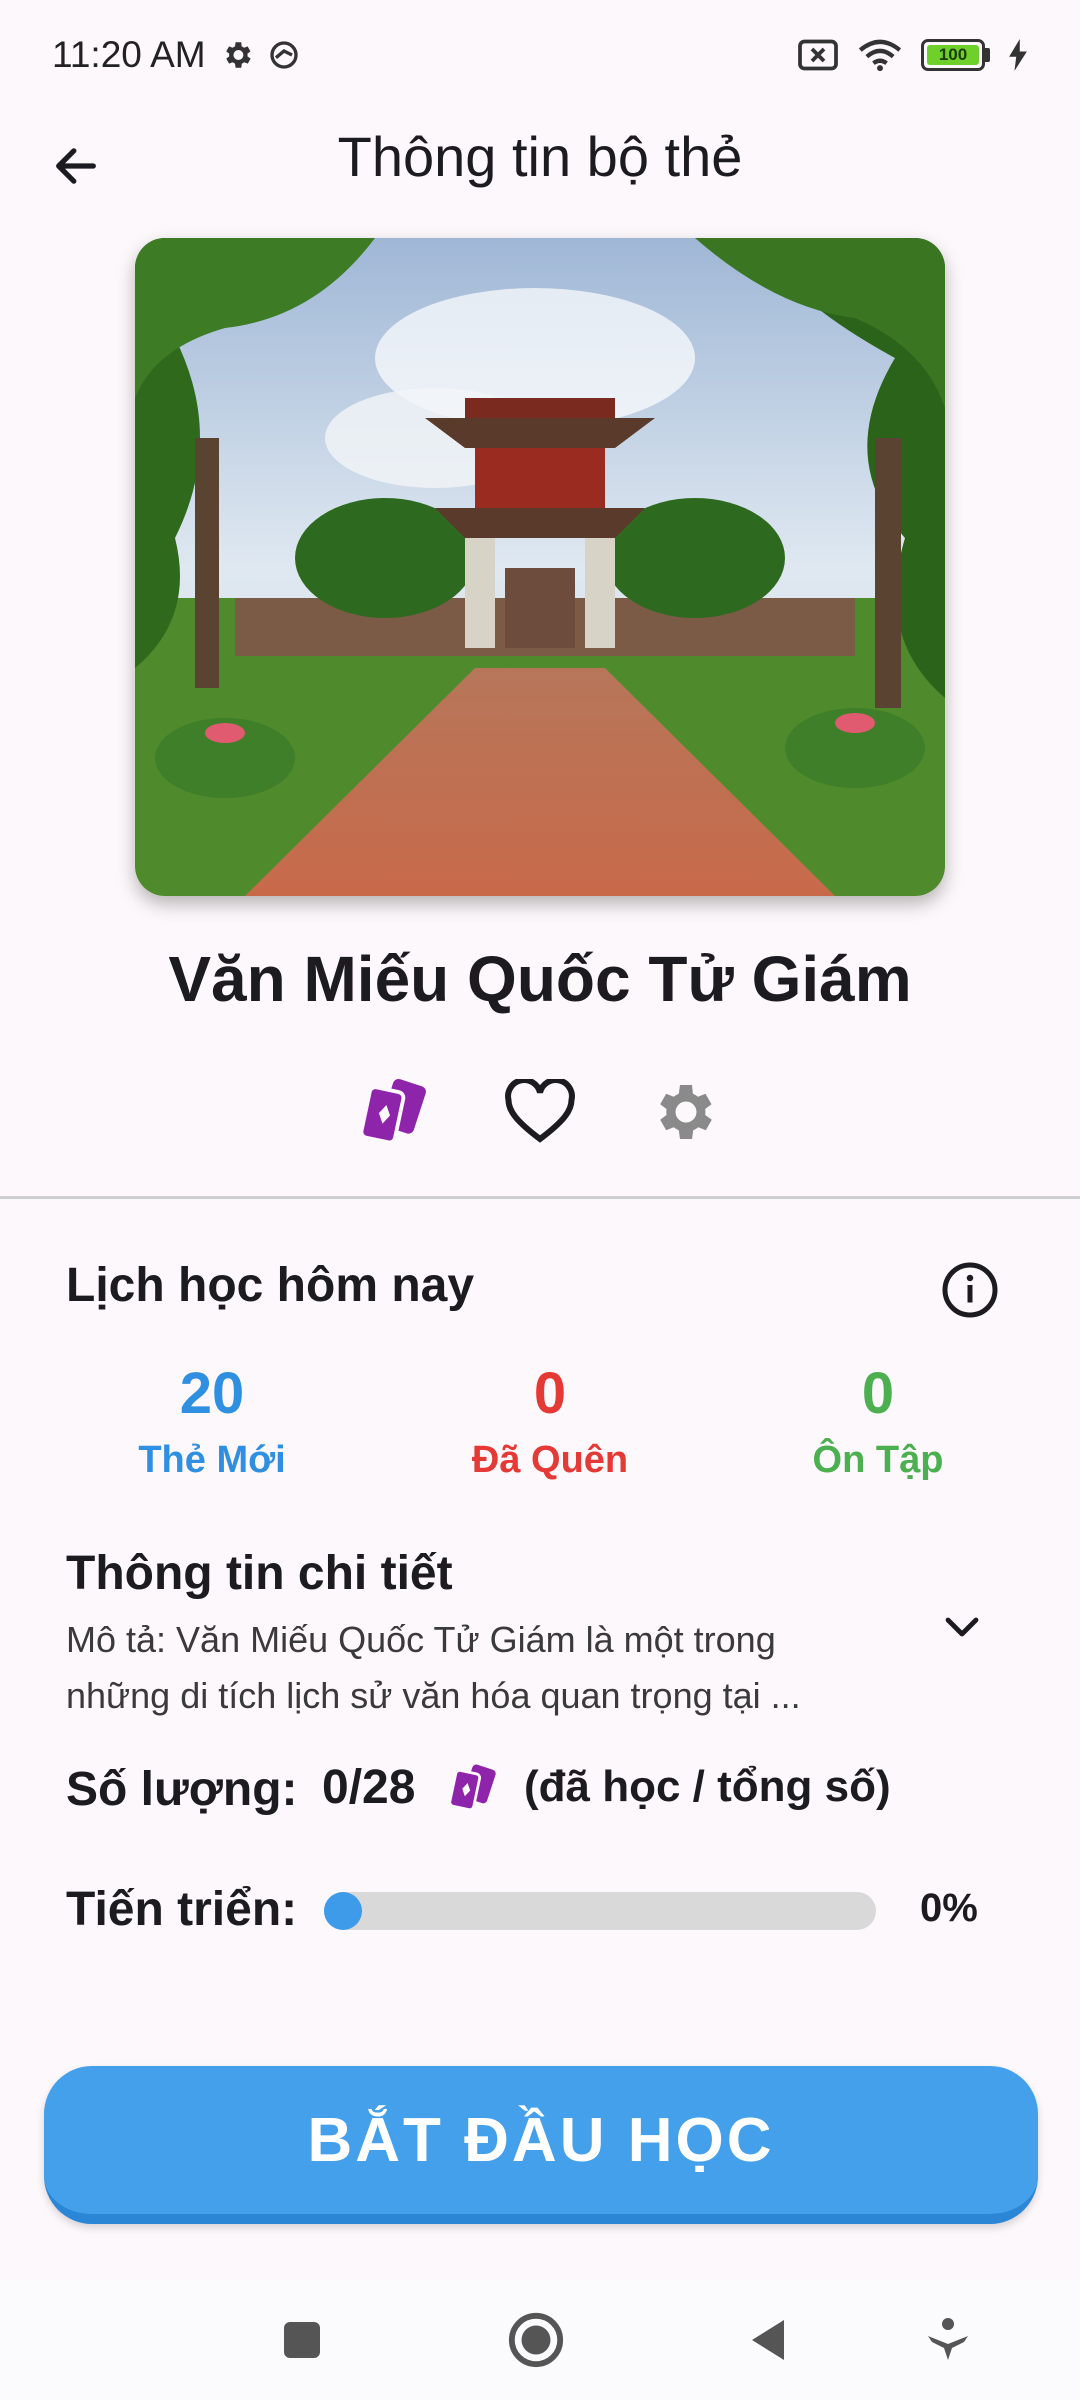 The width and height of the screenshot is (1080, 2400). Describe the element at coordinates (600, 1911) in the screenshot. I see `progress-bar` at that location.